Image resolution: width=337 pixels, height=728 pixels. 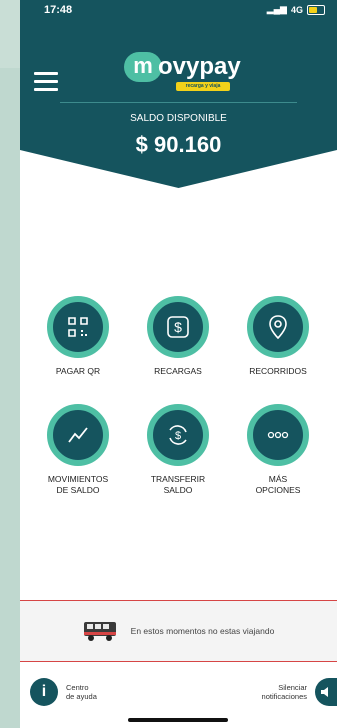 What do you see at coordinates (78, 484) in the screenshot?
I see `balance-movements-label: MOVIMIENTOS DE SALDO` at bounding box center [78, 484].